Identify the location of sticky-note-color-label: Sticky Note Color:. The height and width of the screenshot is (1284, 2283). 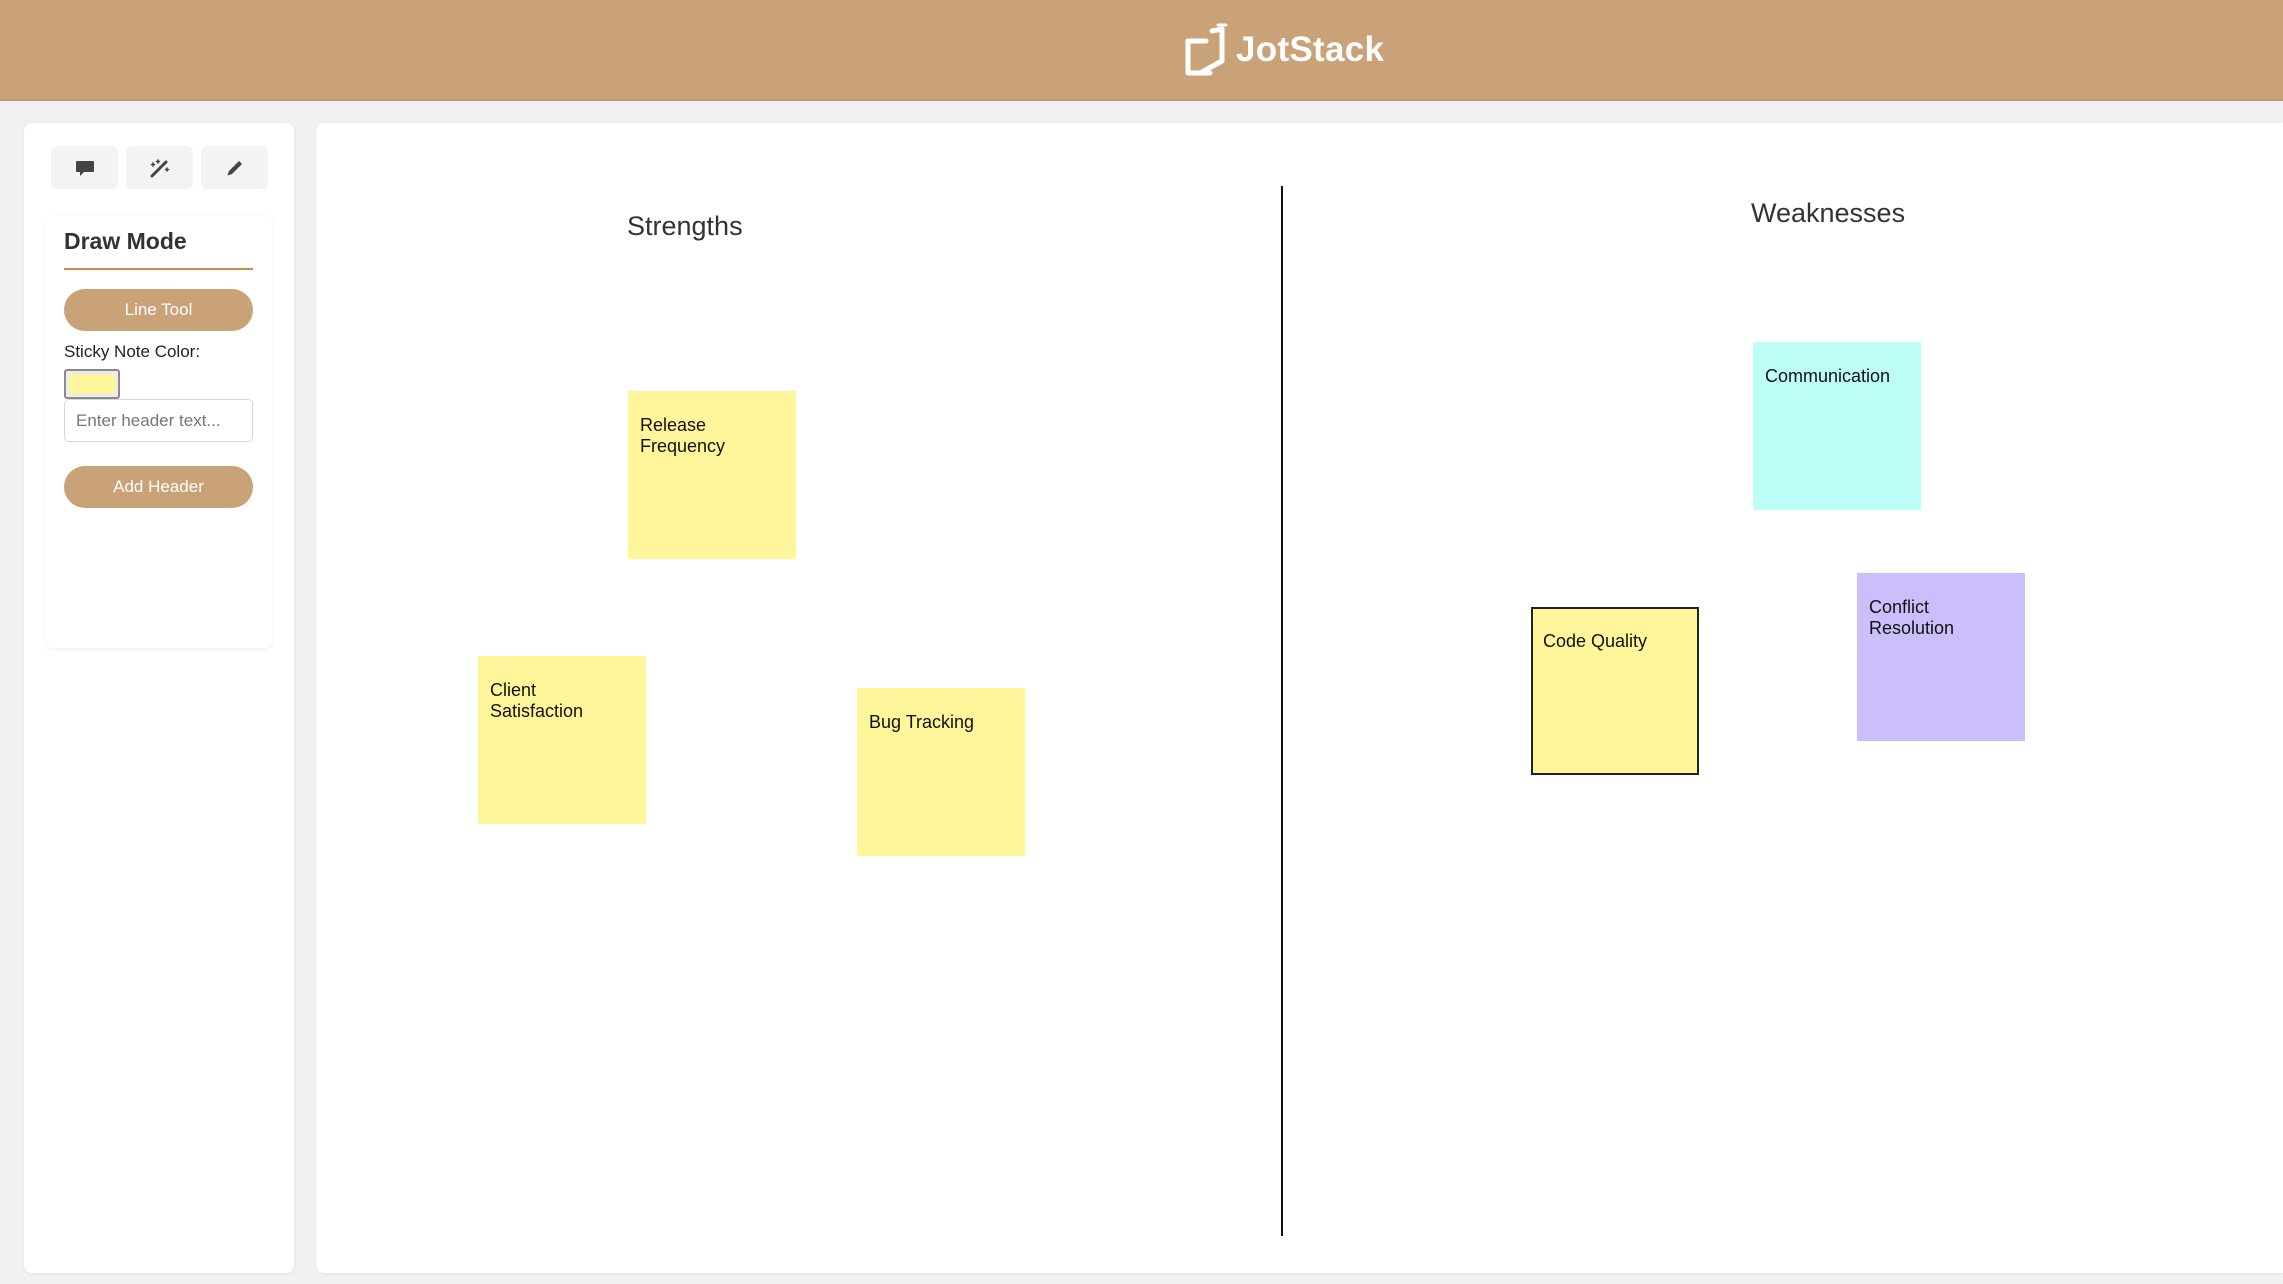
(132, 351).